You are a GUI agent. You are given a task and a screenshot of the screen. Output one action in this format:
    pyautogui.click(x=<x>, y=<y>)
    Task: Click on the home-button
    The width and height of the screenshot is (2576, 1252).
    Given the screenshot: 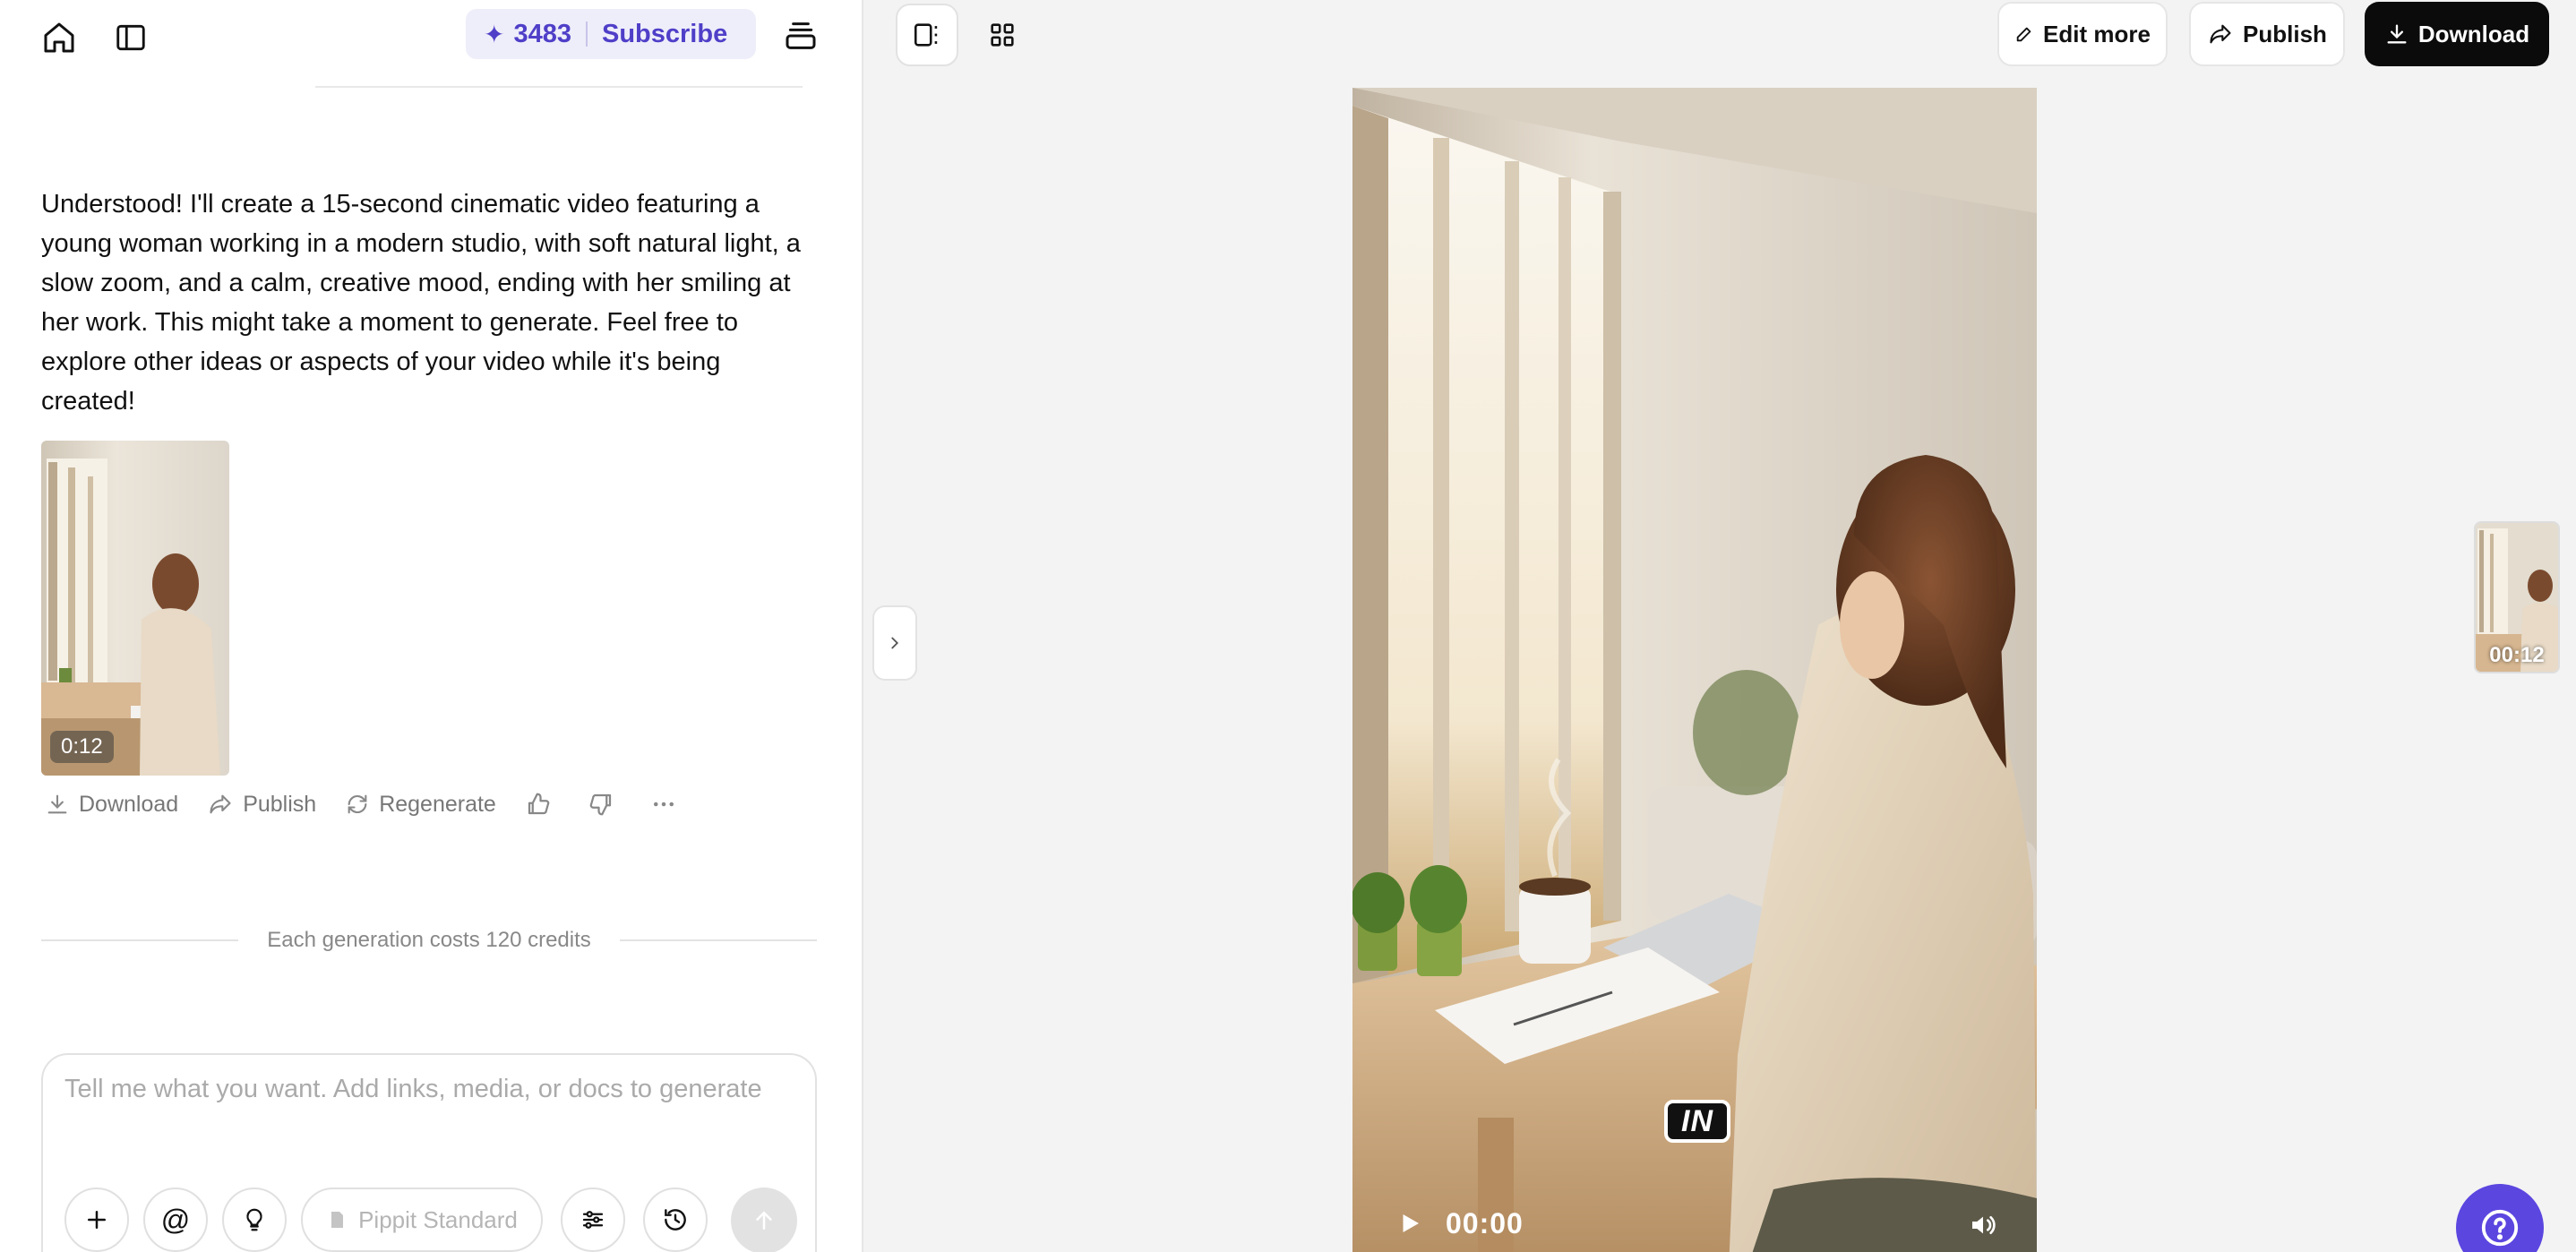 What is the action you would take?
    pyautogui.click(x=59, y=37)
    